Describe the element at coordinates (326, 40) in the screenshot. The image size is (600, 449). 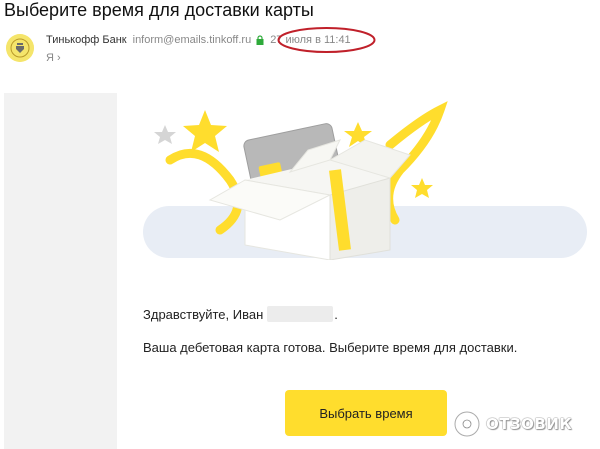
I see `highlight-ellipse` at that location.